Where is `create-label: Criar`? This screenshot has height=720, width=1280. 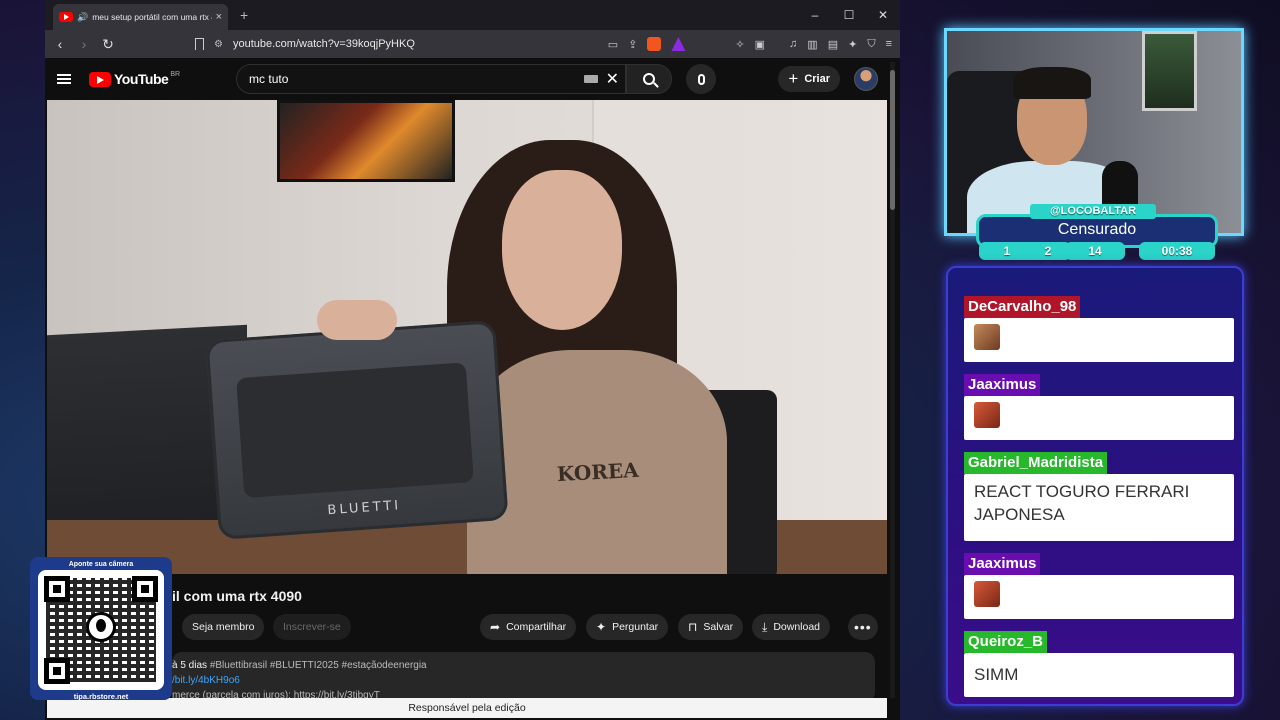
create-label: Criar is located at coordinates (817, 79).